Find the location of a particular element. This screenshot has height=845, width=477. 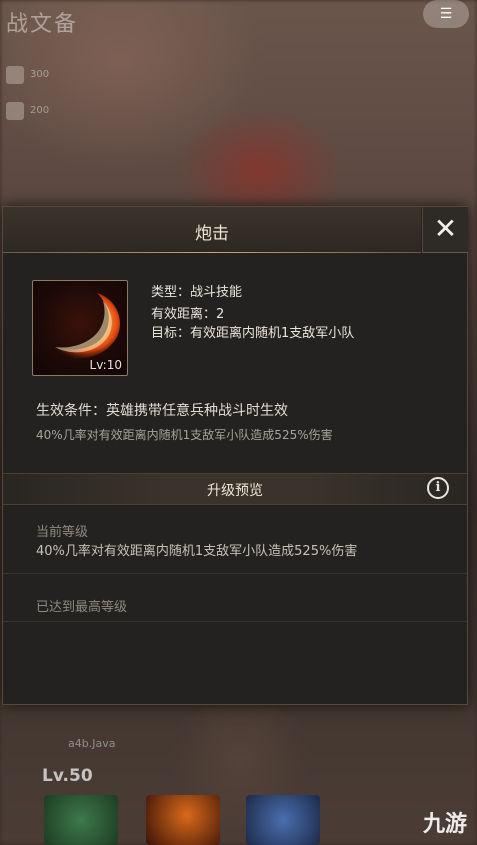

background-title: 战文备 is located at coordinates (42, 24).